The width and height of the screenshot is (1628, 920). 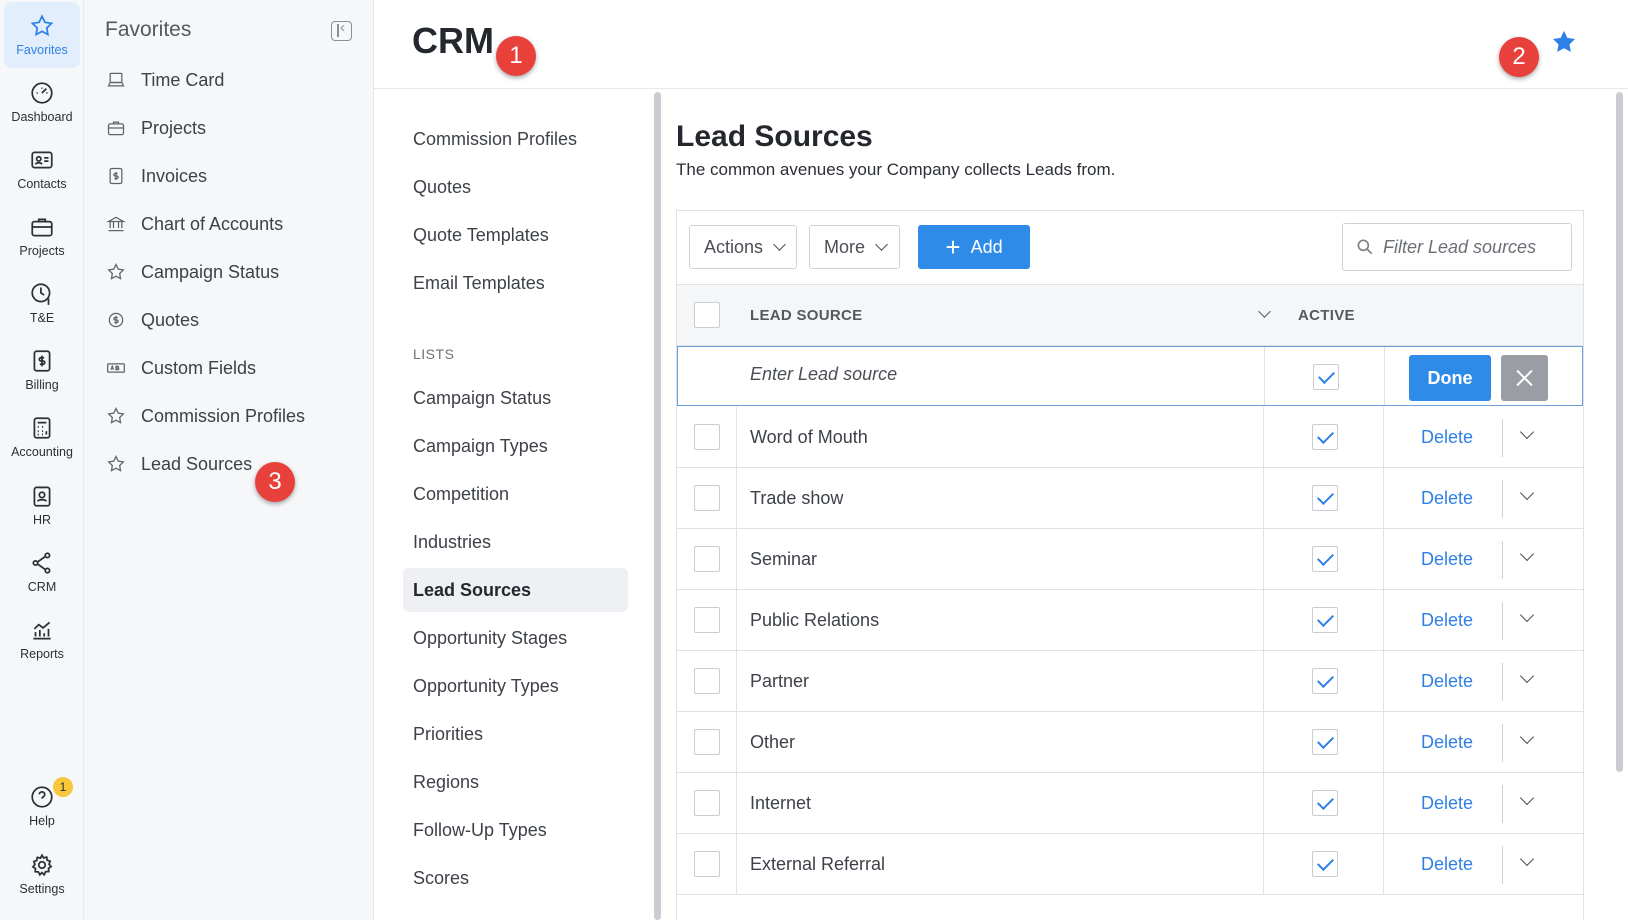 What do you see at coordinates (42, 236) in the screenshot?
I see `rail-item-projects: Projects` at bounding box center [42, 236].